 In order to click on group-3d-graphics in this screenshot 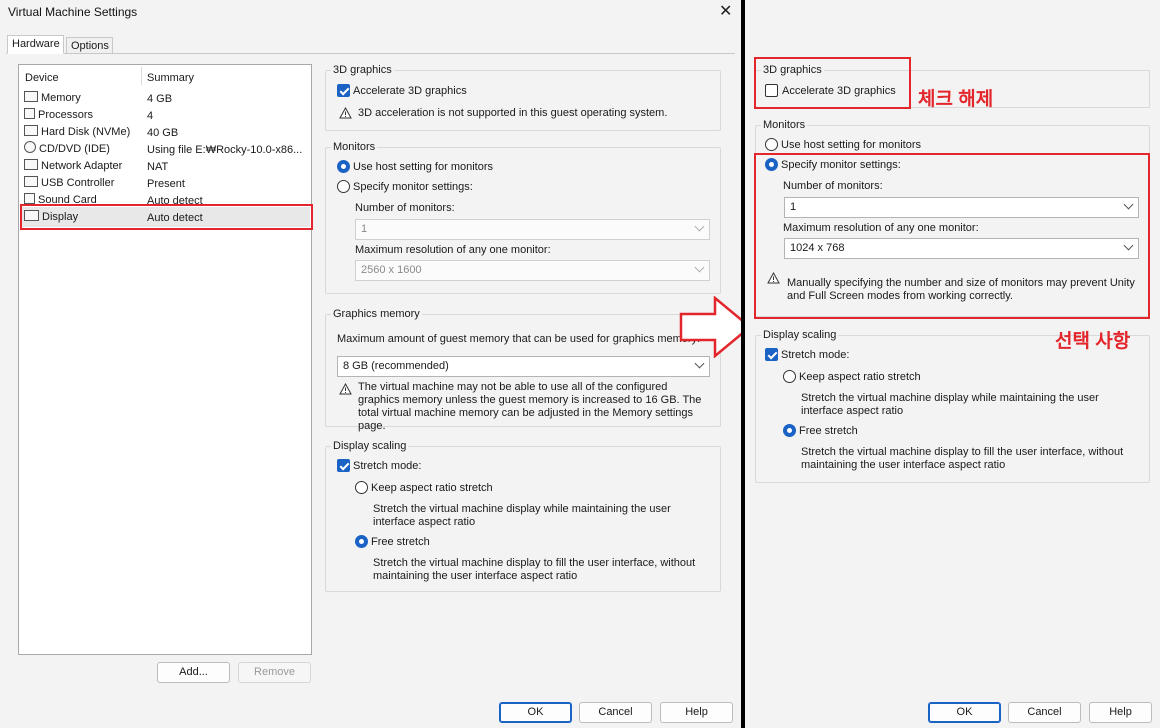, I will do `click(523, 100)`.